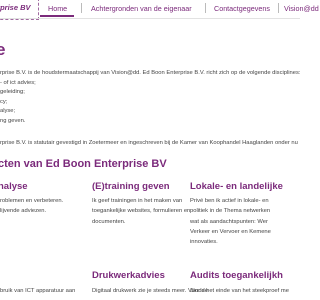 This screenshot has width=320, height=300. What do you see at coordinates (38, 291) in the screenshot?
I see `card-line: bruik van ICT apparatuur aan` at bounding box center [38, 291].